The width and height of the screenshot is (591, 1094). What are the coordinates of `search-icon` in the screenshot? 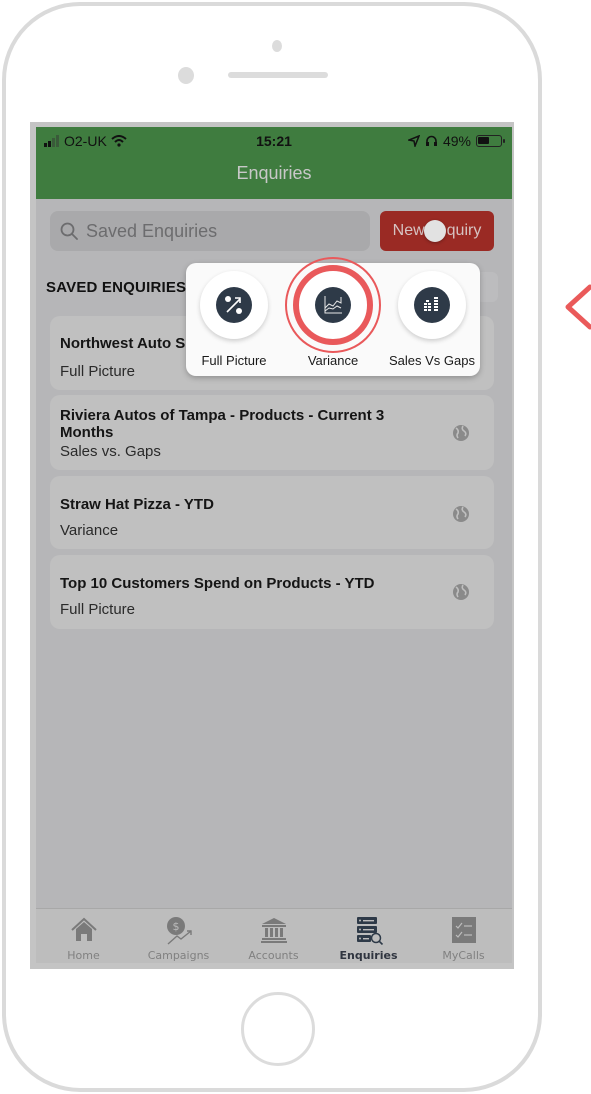 It's located at (69, 231).